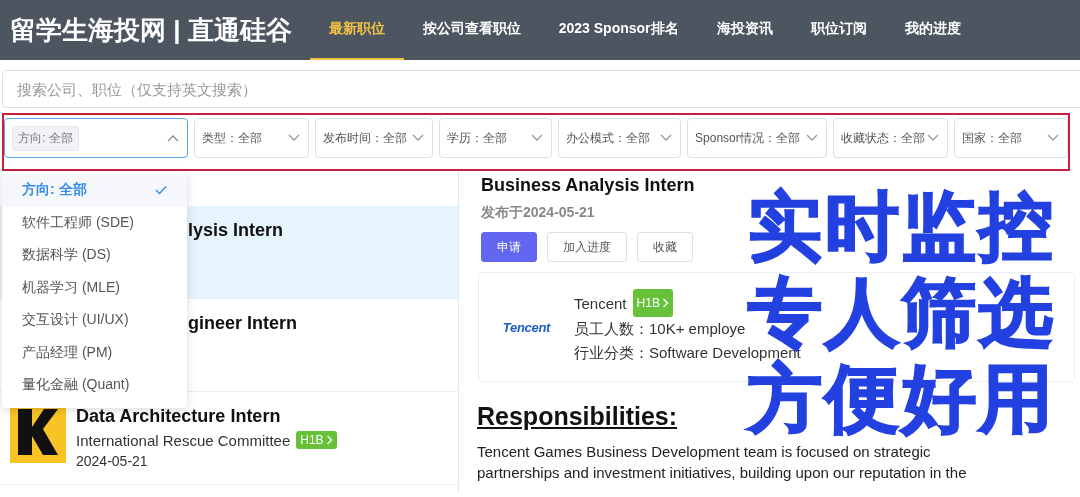  Describe the element at coordinates (155, 30) in the screenshot. I see `site-logo: 留学生海投网 | 直通硅谷` at that location.